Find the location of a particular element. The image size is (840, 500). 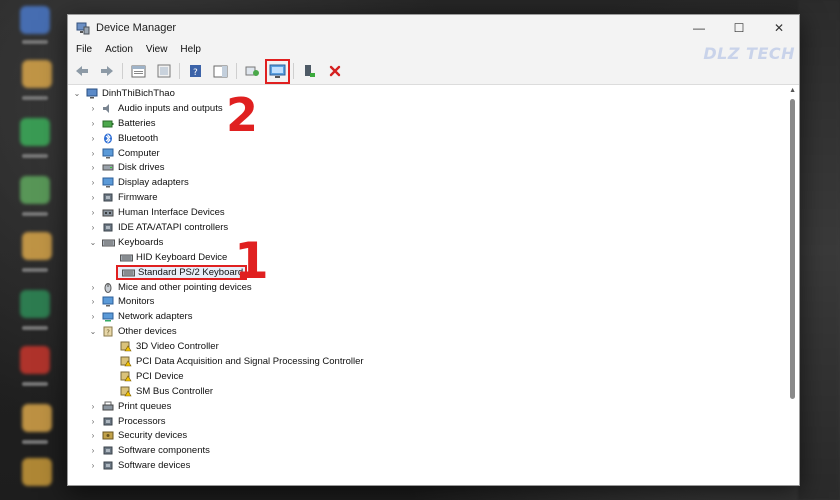

tree-category-row: › Audio inputs and outputs is located at coordinates (428, 108).